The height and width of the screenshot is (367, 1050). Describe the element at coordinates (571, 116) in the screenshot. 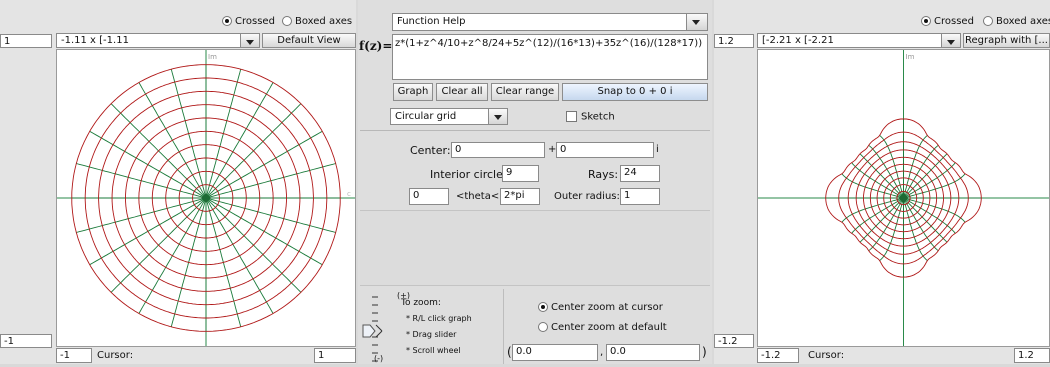

I see `checkbox-icon` at that location.